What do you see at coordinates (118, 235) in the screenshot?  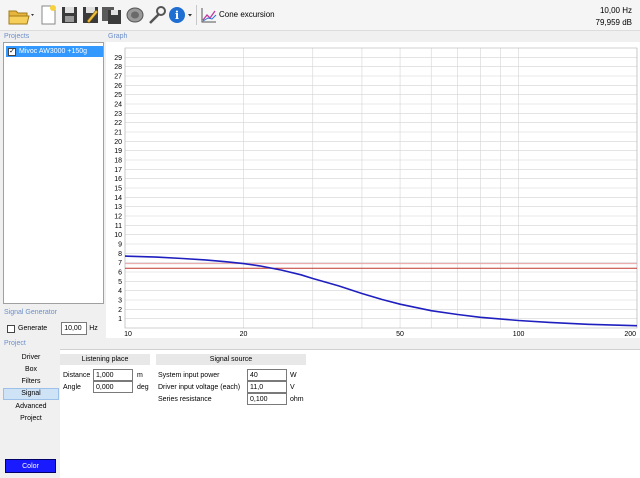 I see `y-tick-label: 10` at bounding box center [118, 235].